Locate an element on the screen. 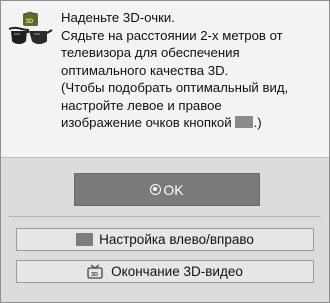 The image size is (330, 303). adjust-label: Настройка влево/вправо is located at coordinates (176, 239).